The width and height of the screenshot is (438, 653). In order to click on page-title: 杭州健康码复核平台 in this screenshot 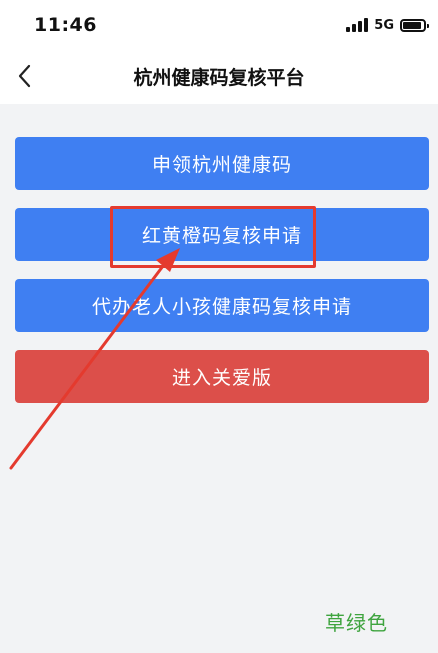, I will do `click(219, 78)`.